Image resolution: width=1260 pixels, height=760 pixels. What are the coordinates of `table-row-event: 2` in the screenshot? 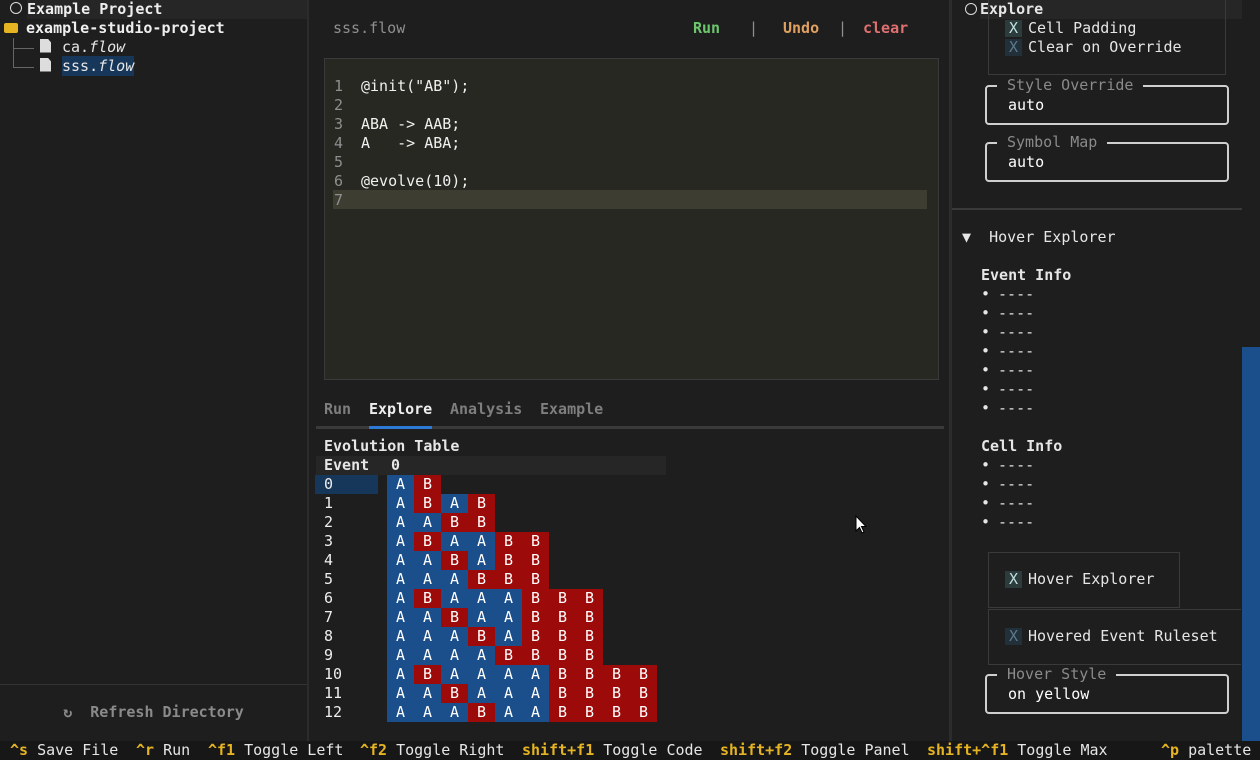 It's located at (328, 522).